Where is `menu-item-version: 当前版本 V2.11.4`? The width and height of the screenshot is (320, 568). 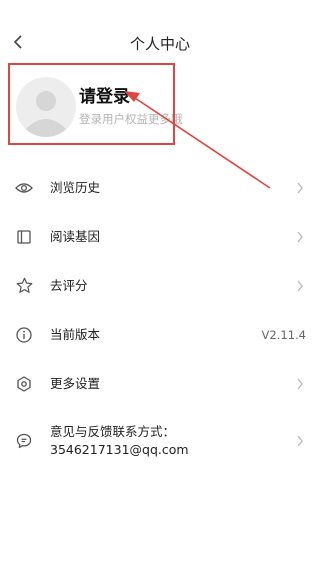
menu-item-version: 当前版本 V2.11.4 is located at coordinates (160, 334).